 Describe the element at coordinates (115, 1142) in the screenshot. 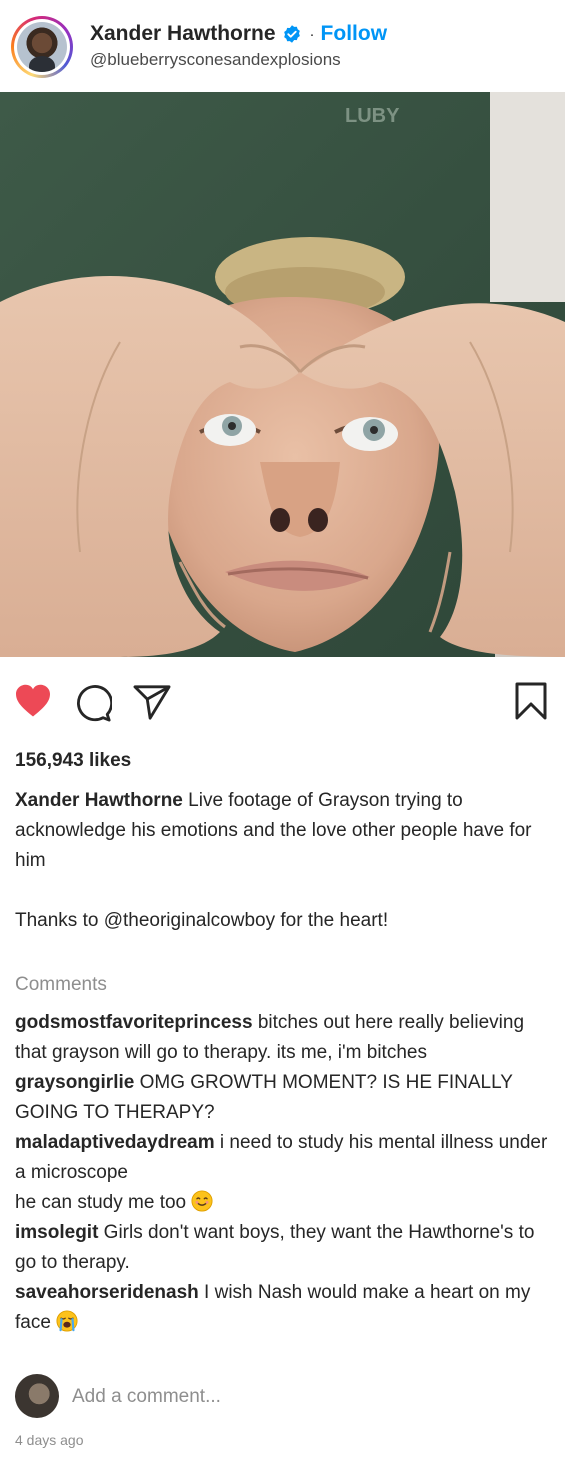

I see `comment-author: maladaptivedaydream` at that location.